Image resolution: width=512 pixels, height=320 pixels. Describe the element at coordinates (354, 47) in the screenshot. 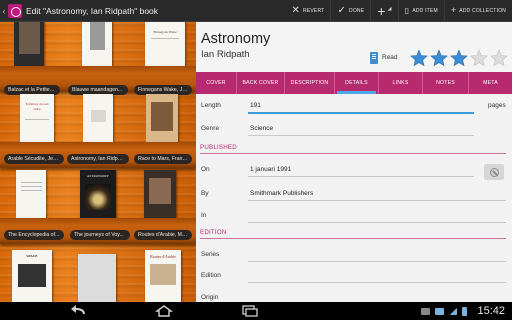

I see `book-header: Astronomy Ian Ridpath Read` at that location.